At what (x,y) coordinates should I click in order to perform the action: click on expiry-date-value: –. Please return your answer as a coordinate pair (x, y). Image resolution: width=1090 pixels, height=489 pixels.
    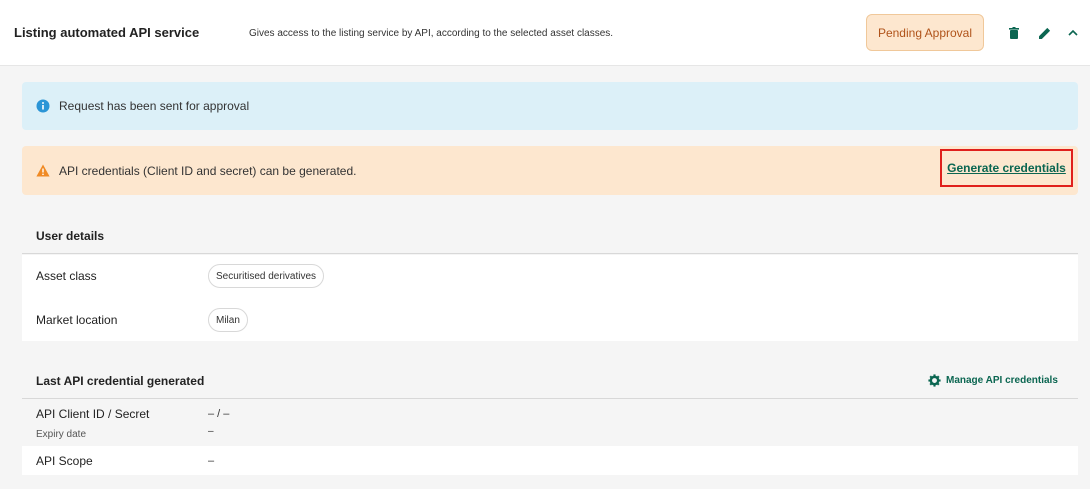
    Looking at the image, I should click on (211, 431).